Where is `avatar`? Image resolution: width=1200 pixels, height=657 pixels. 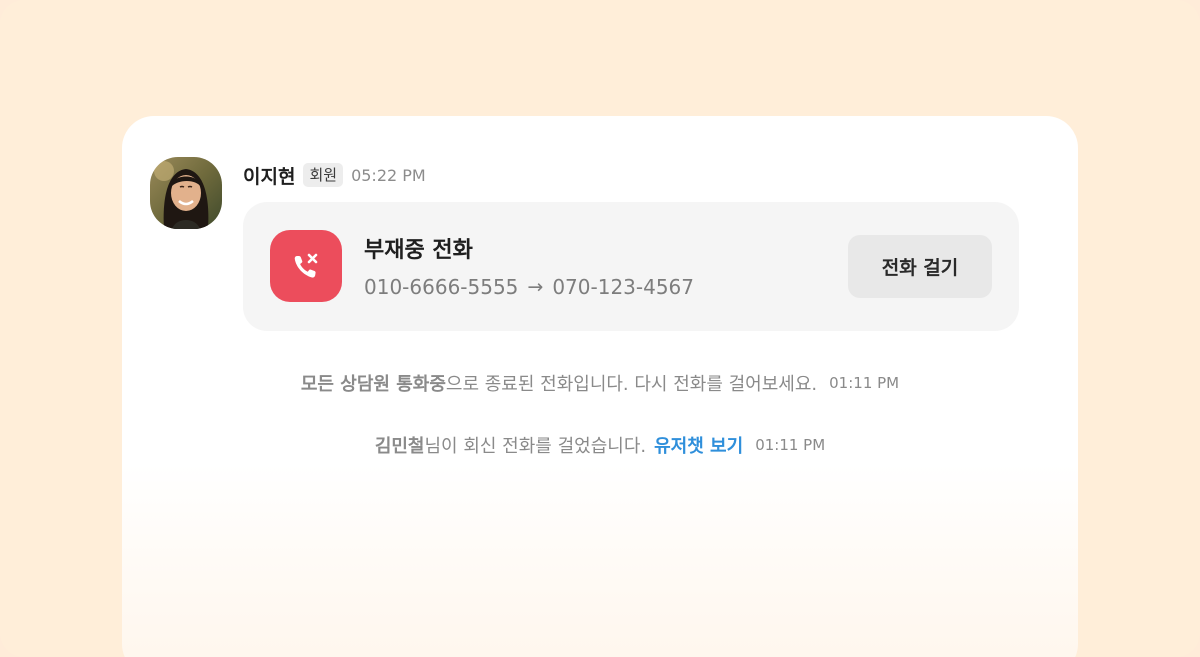
avatar is located at coordinates (186, 193).